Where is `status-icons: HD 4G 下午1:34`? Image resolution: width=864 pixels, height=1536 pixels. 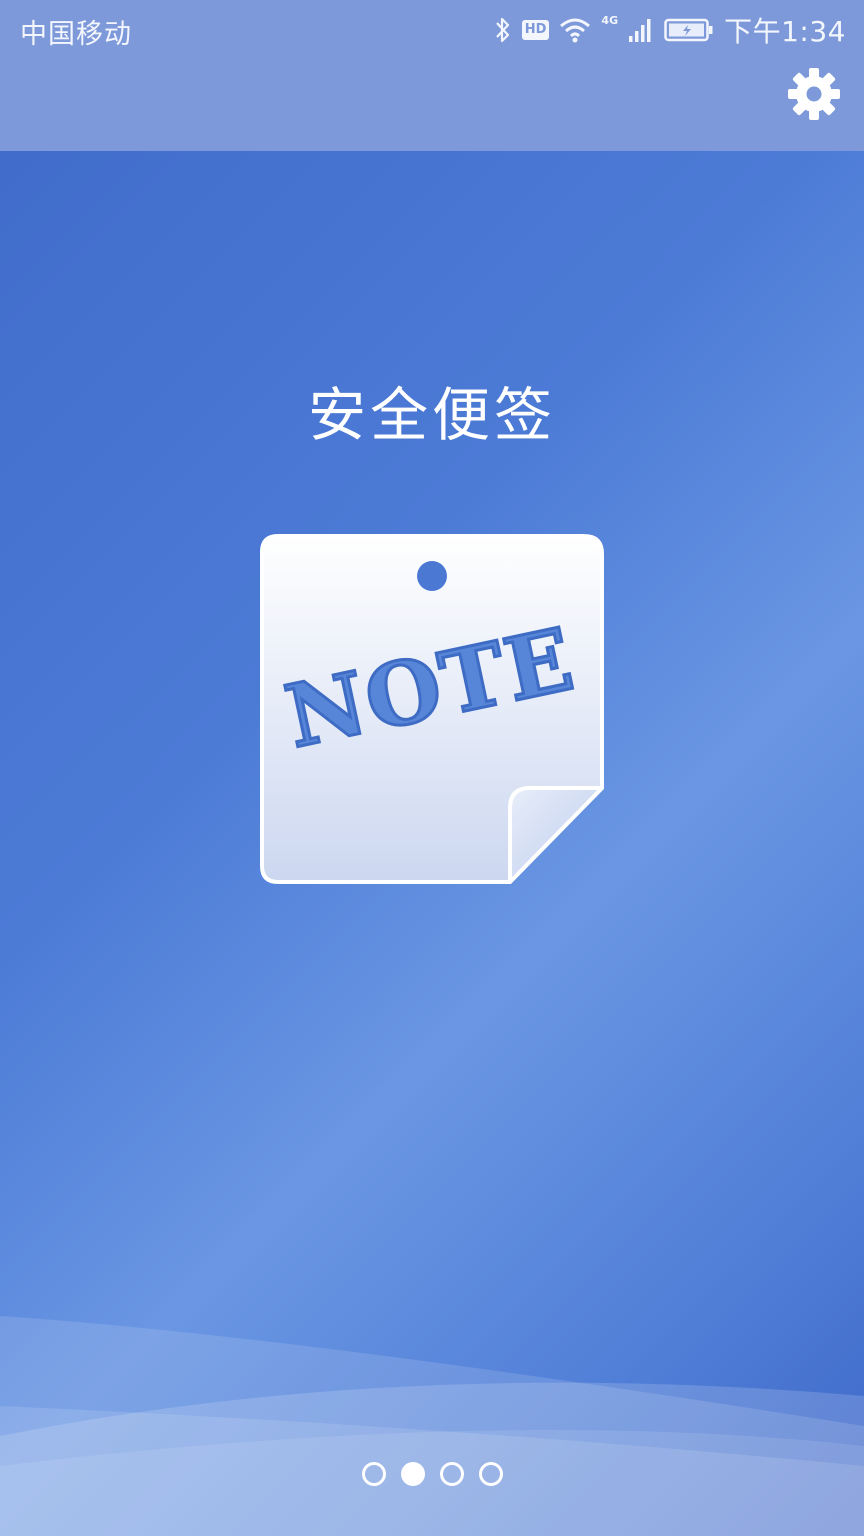 status-icons: HD 4G 下午1:34 is located at coordinates (670, 30).